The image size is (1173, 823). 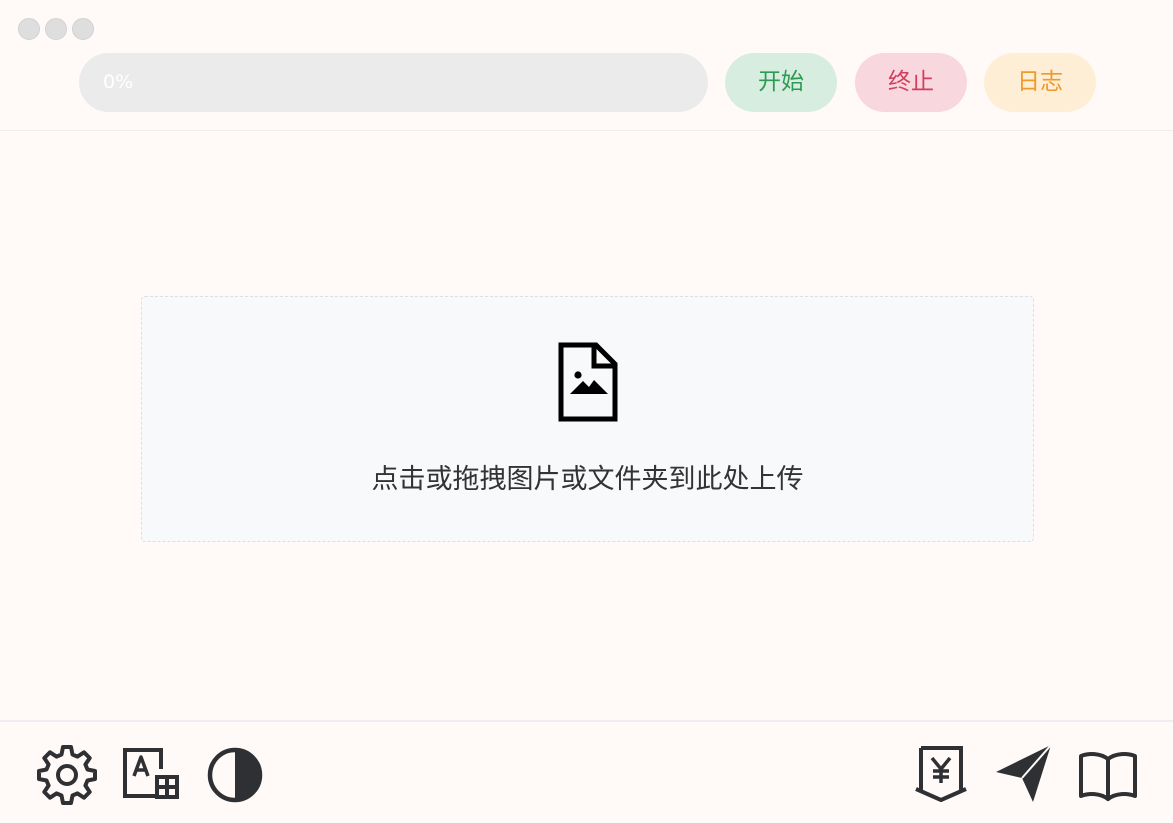 I want to click on send-icon, so click(x=1023, y=775).